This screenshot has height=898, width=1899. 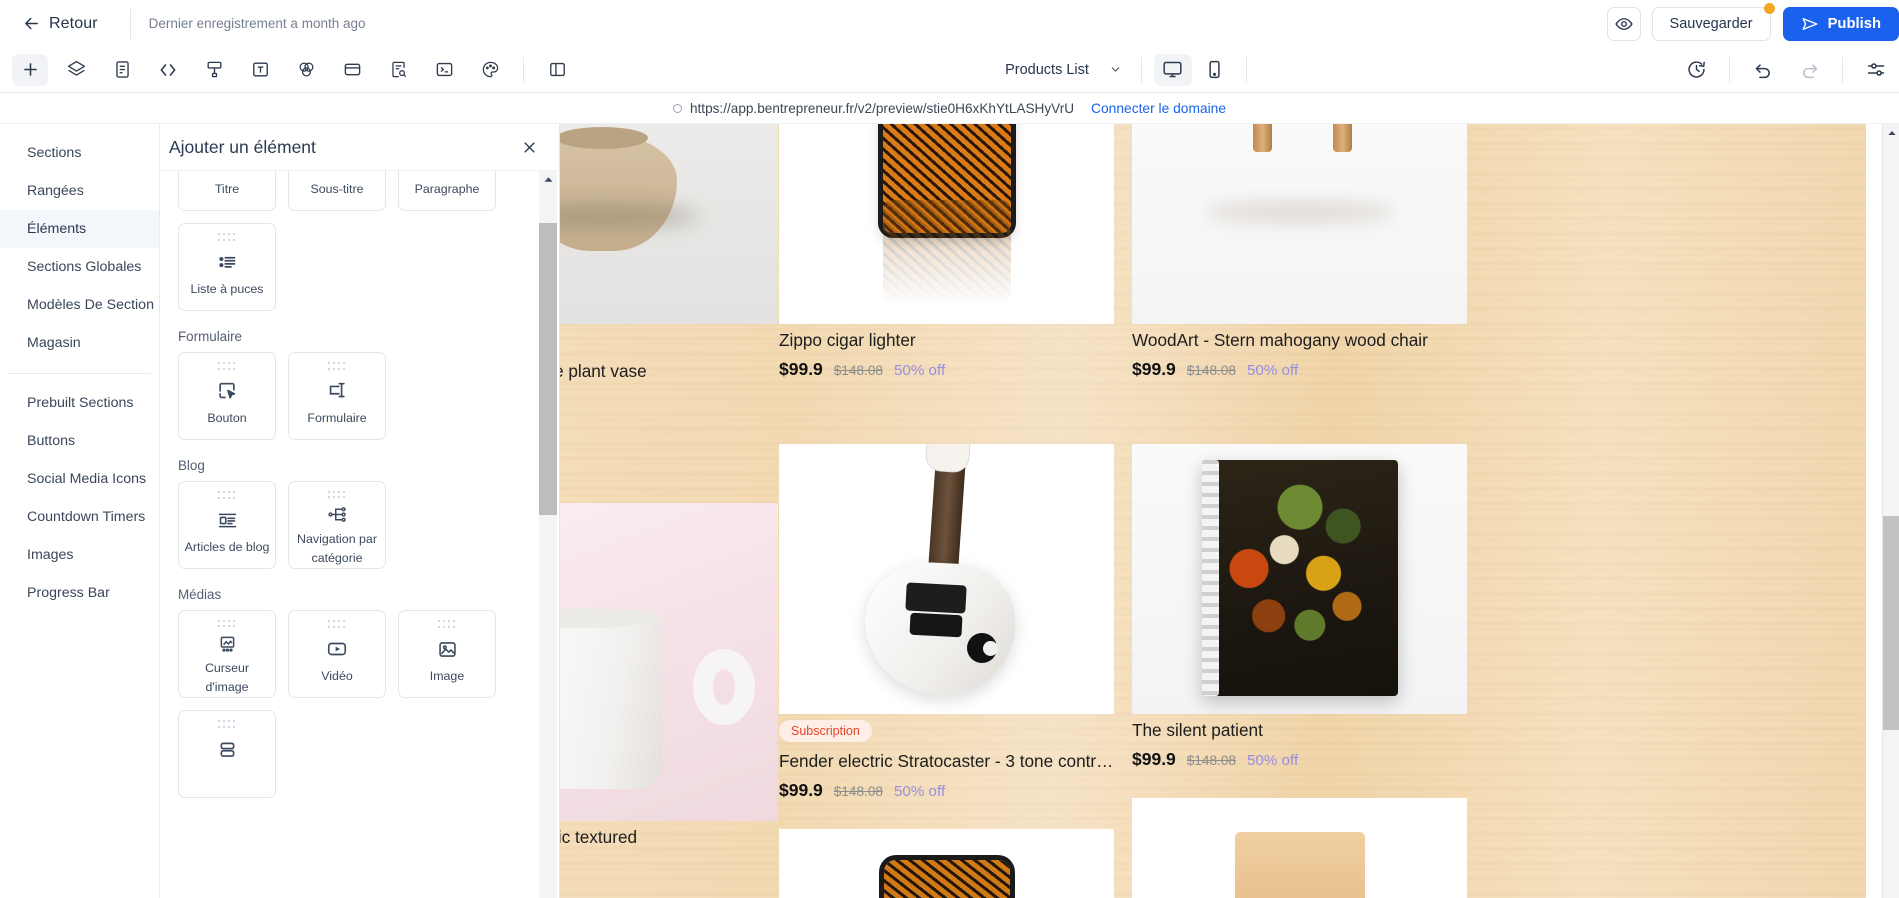 I want to click on sidebar-item-modeles-de-section: Modèles De Section, so click(x=79, y=305).